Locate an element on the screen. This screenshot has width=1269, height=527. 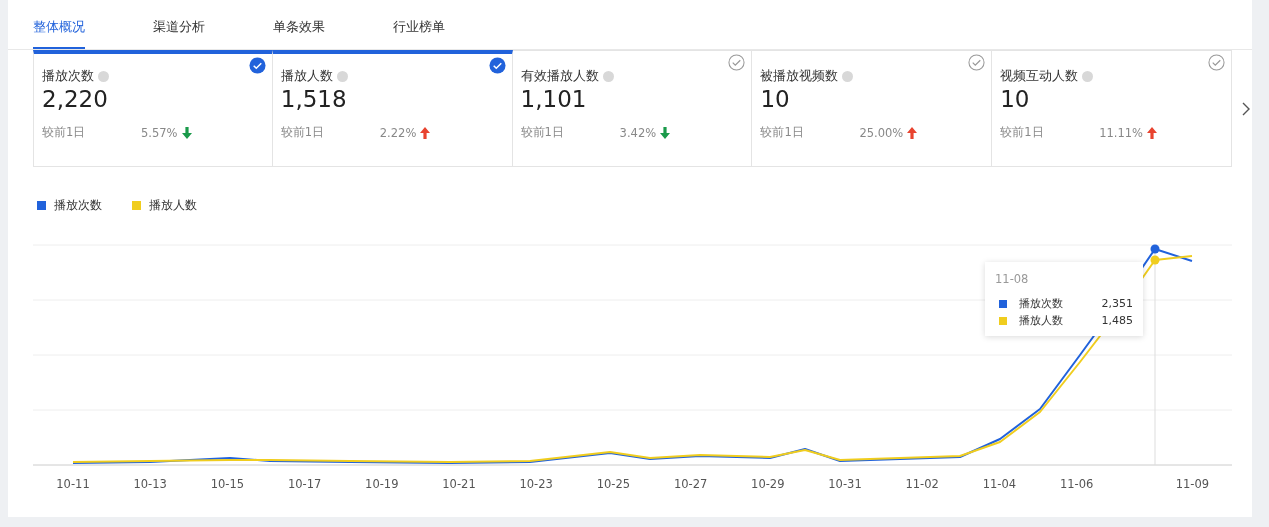
metric-value: 1,101 is located at coordinates (554, 99).